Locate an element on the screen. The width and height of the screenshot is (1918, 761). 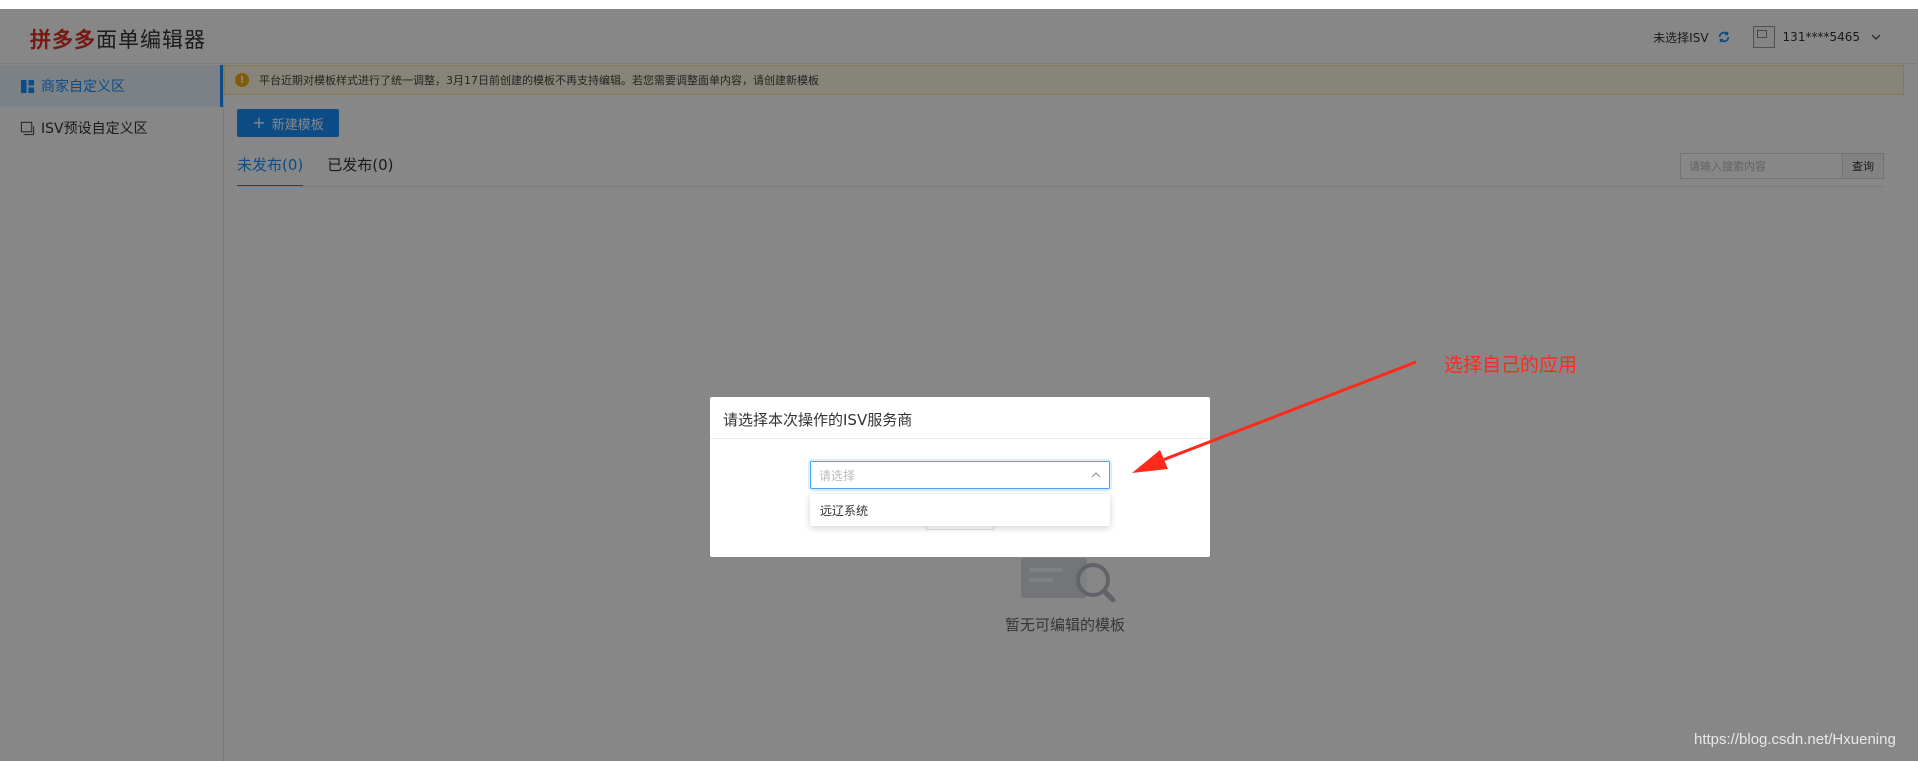
annotation-text: 选择自己的应用 is located at coordinates (1511, 365).